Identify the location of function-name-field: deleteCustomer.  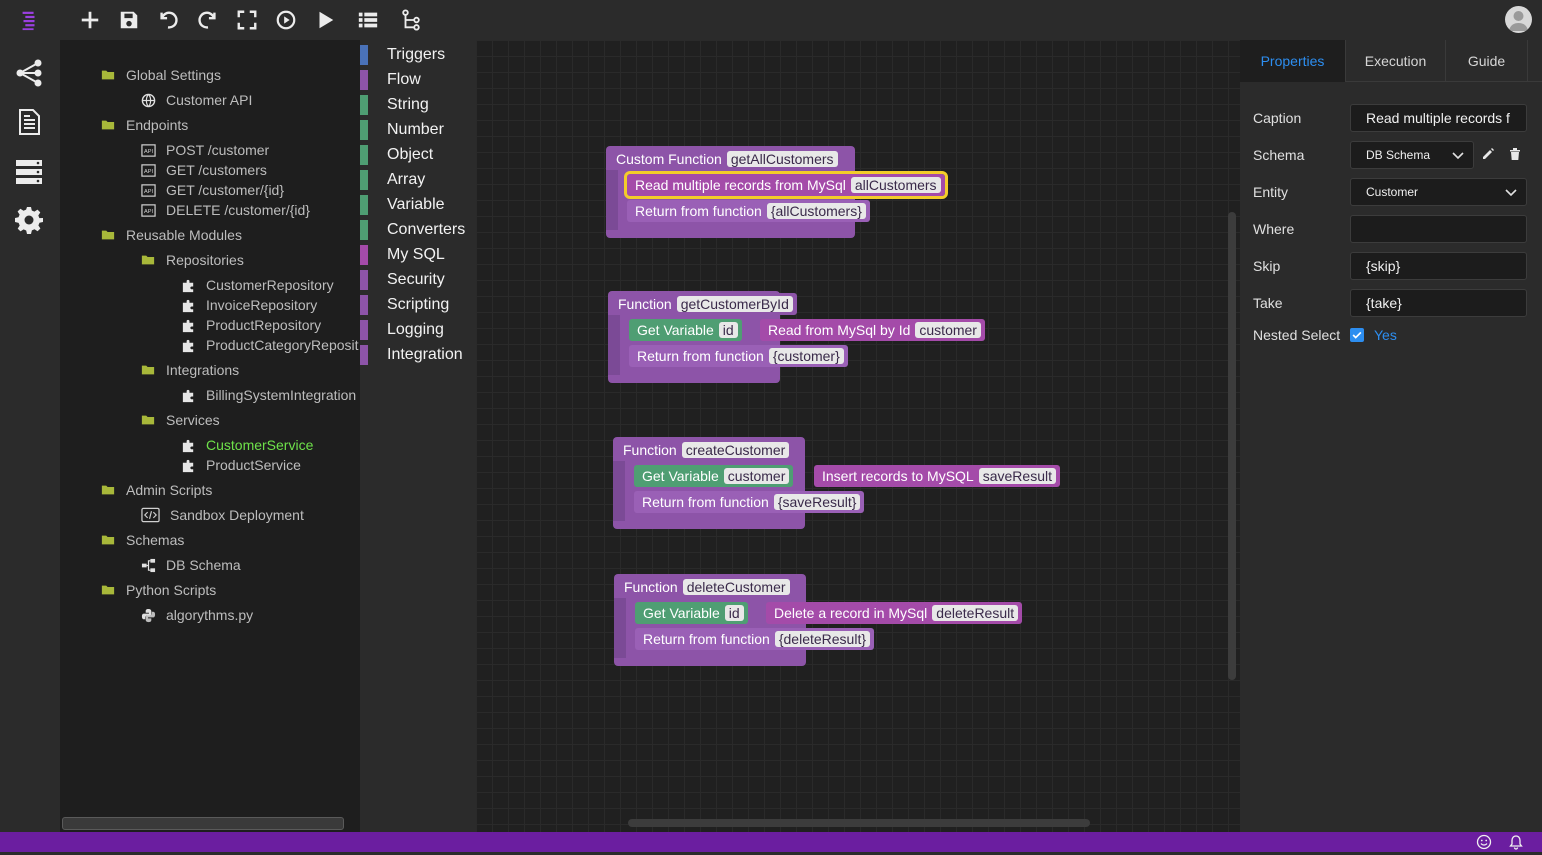
(736, 587).